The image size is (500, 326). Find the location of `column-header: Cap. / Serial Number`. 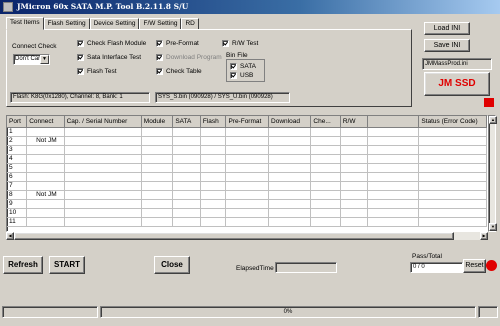

column-header: Cap. / Serial Number is located at coordinates (103, 122).